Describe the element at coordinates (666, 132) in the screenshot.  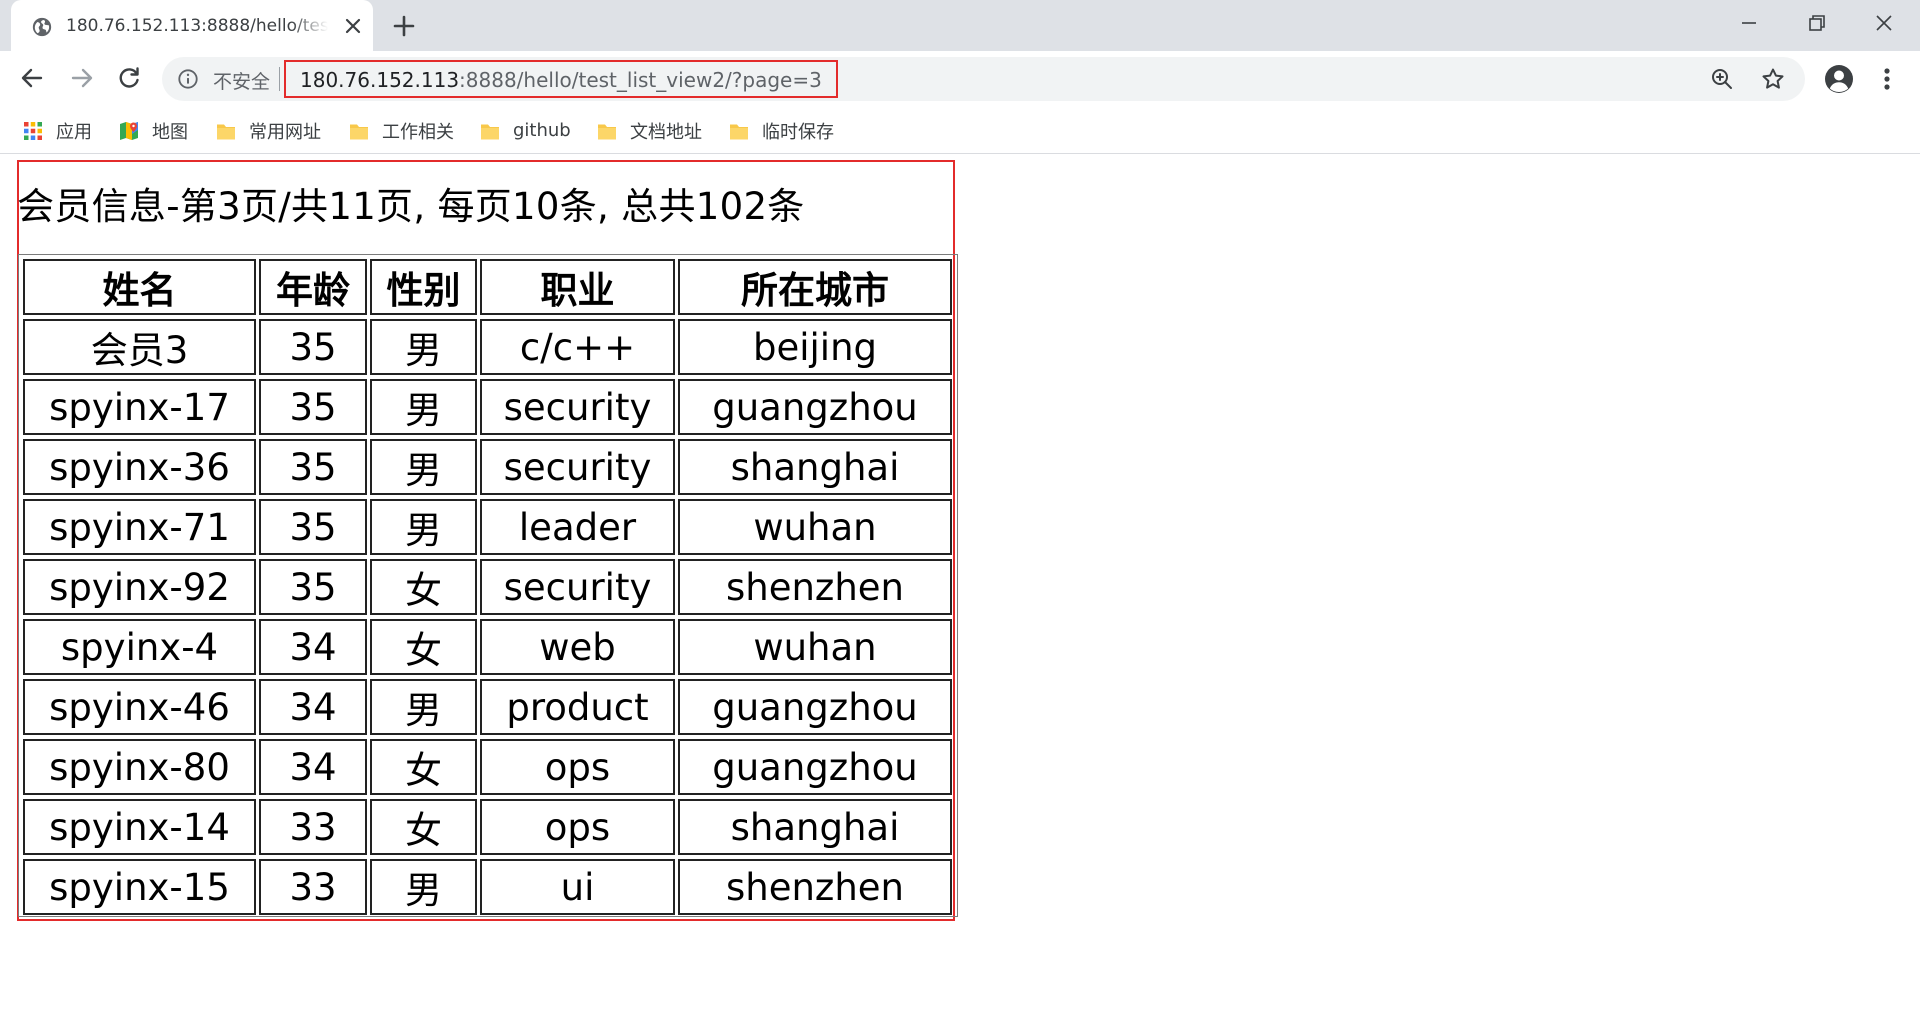
I see `bookmark-label: 文档地址` at that location.